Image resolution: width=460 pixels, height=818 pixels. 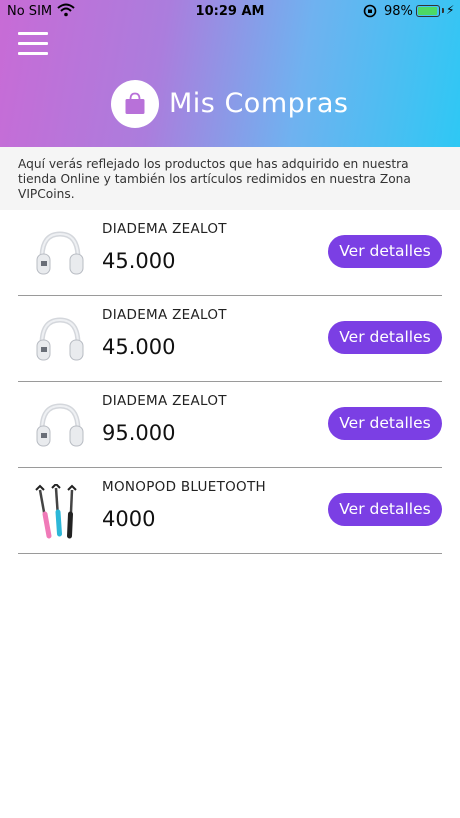 I want to click on battery-icon, so click(x=428, y=11).